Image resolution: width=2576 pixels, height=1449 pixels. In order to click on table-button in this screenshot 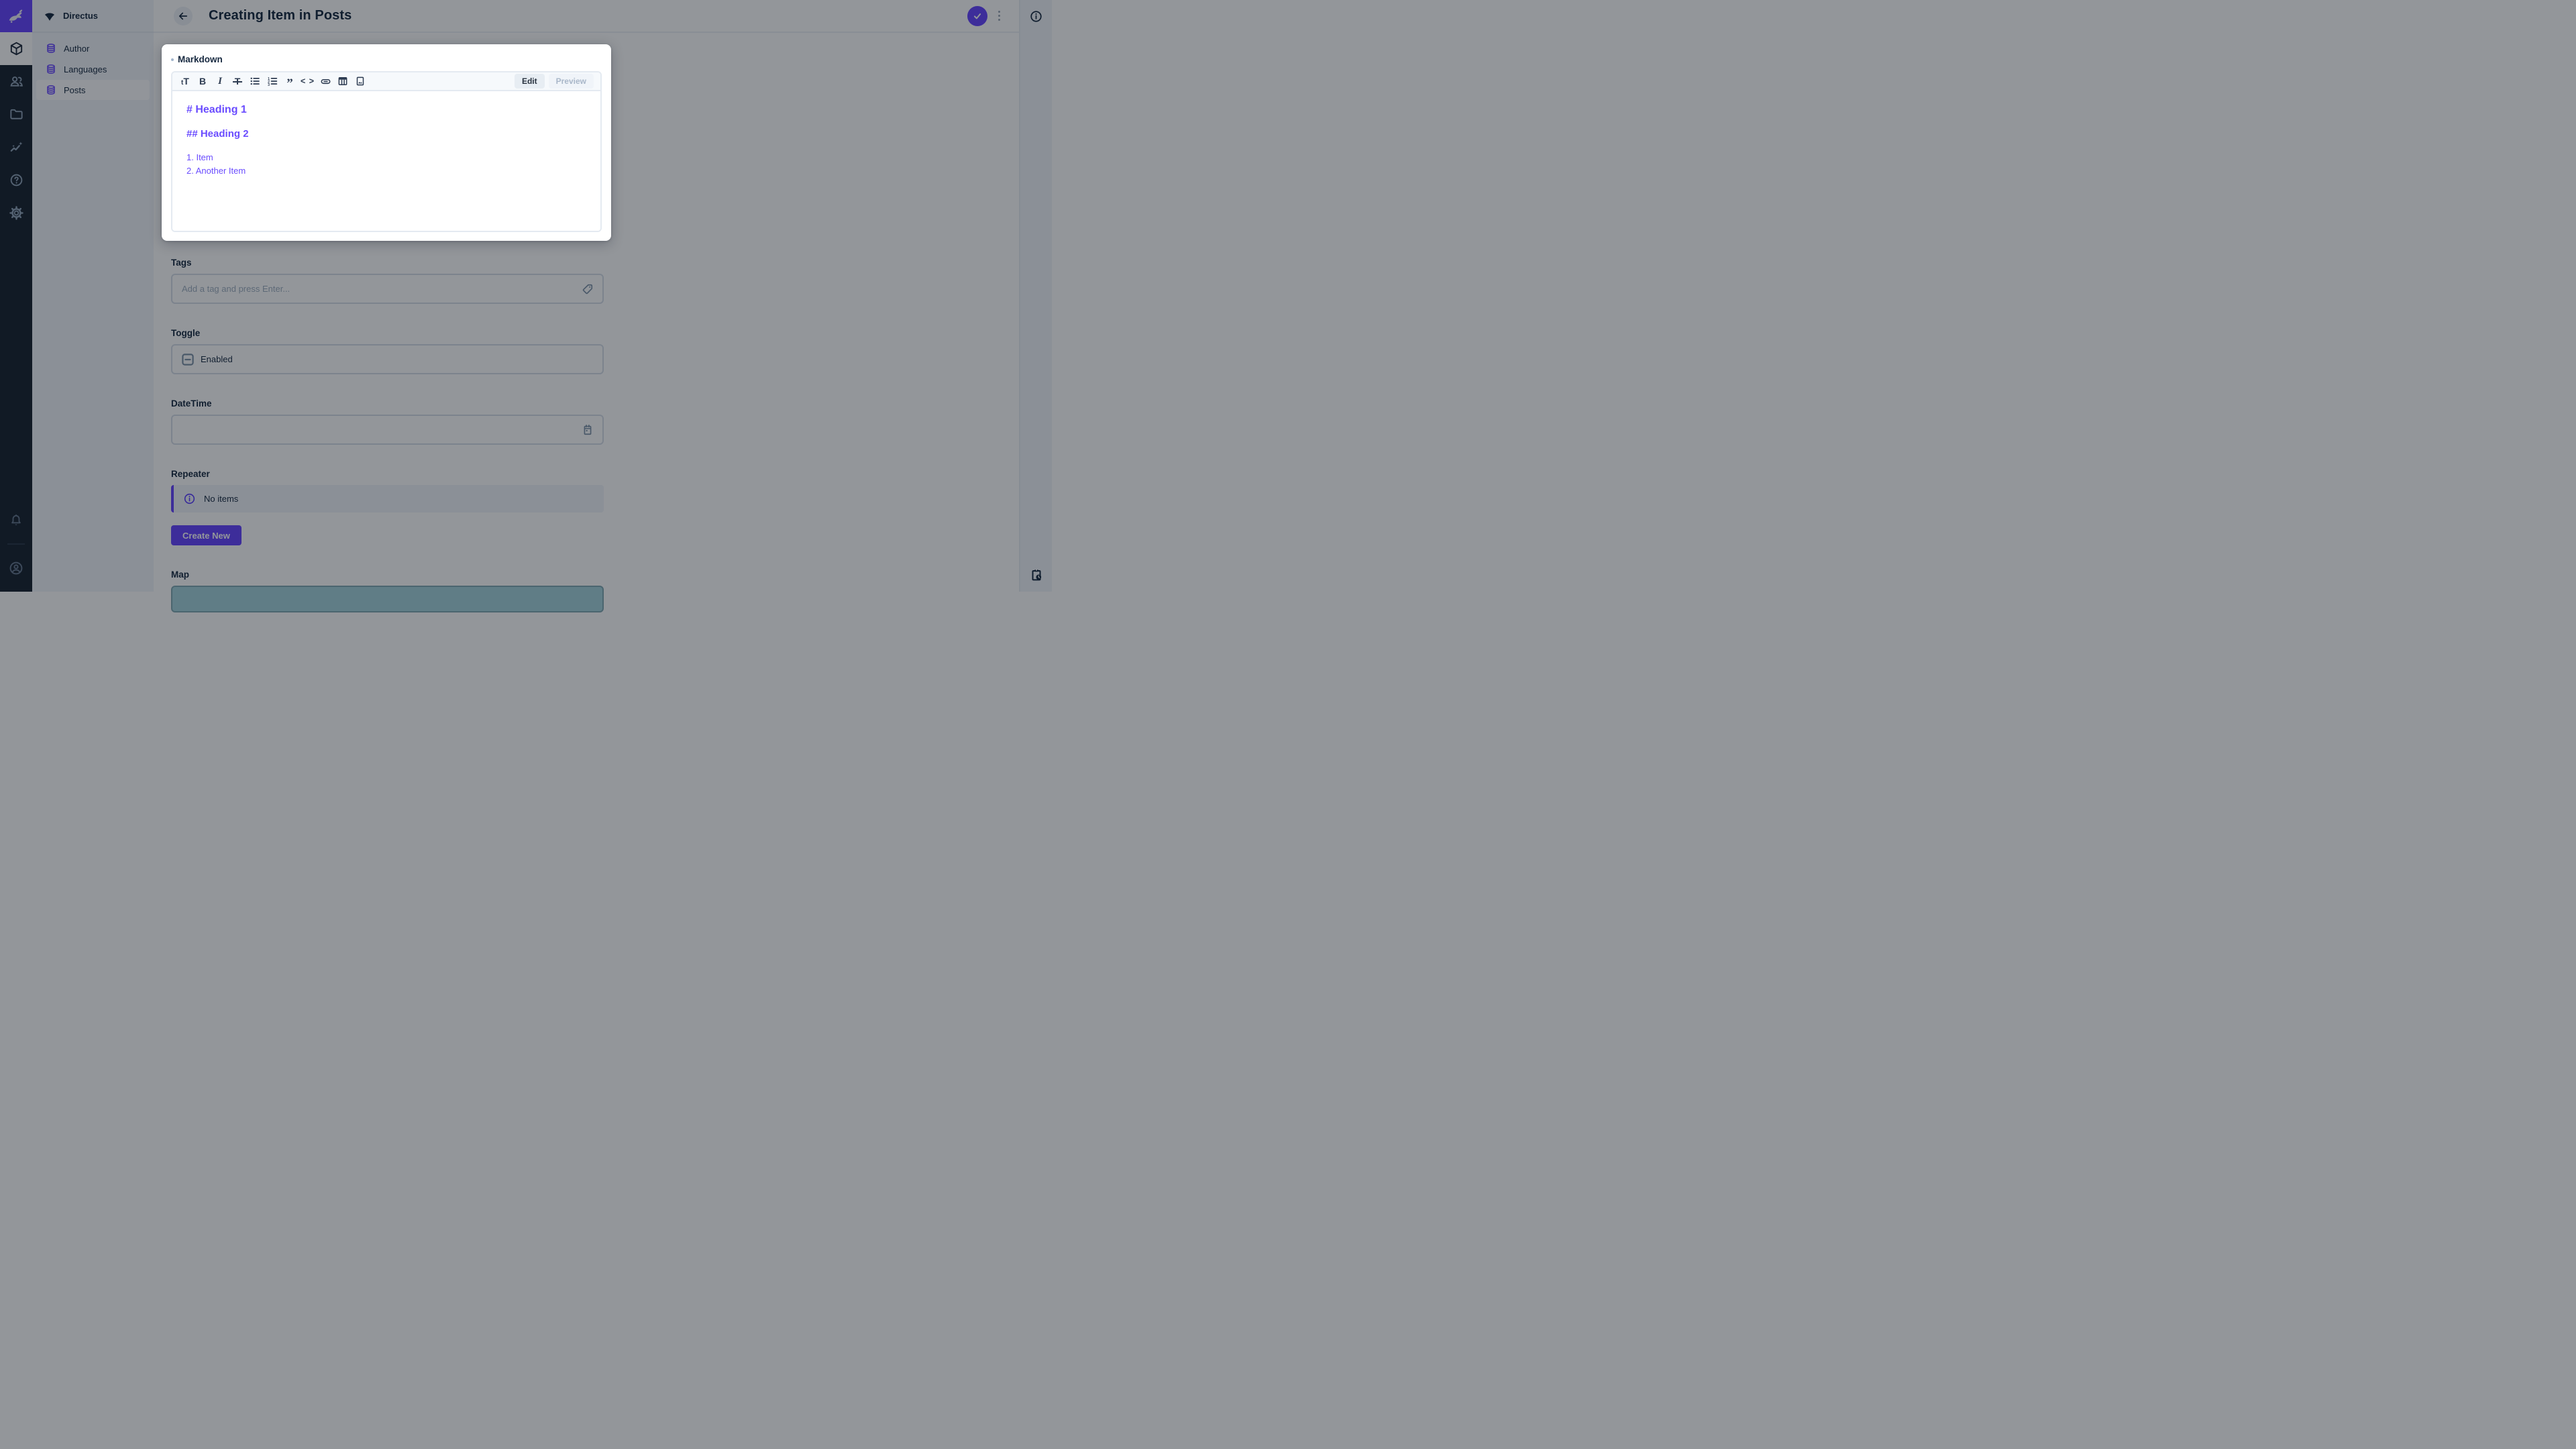, I will do `click(343, 81)`.